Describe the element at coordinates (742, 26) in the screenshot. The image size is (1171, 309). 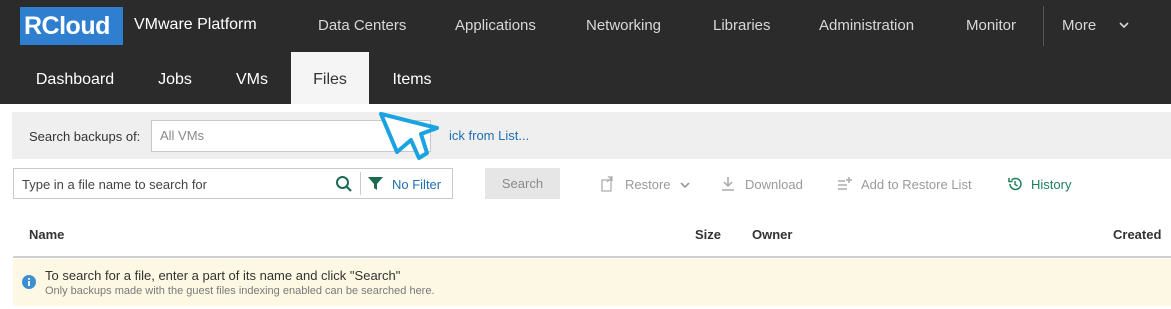
I see `top-nav-libraries: Libraries` at that location.